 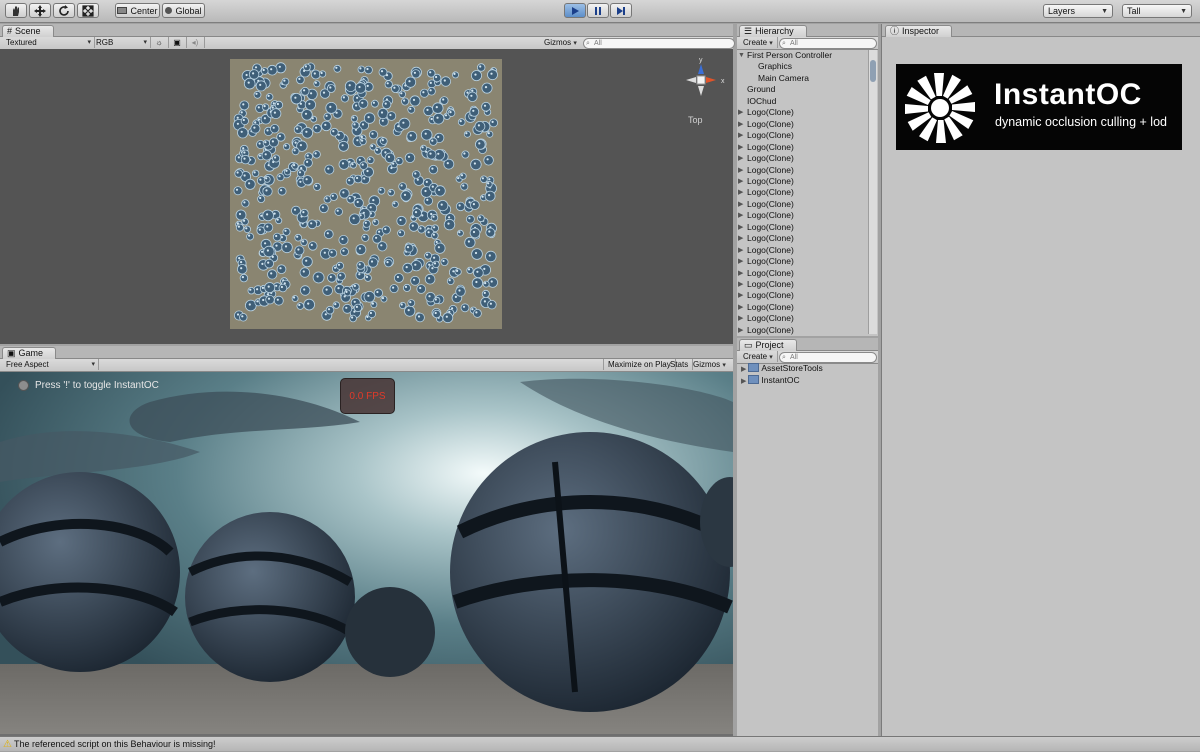 What do you see at coordinates (27, 364) in the screenshot?
I see `aspect-label: Free Aspect` at bounding box center [27, 364].